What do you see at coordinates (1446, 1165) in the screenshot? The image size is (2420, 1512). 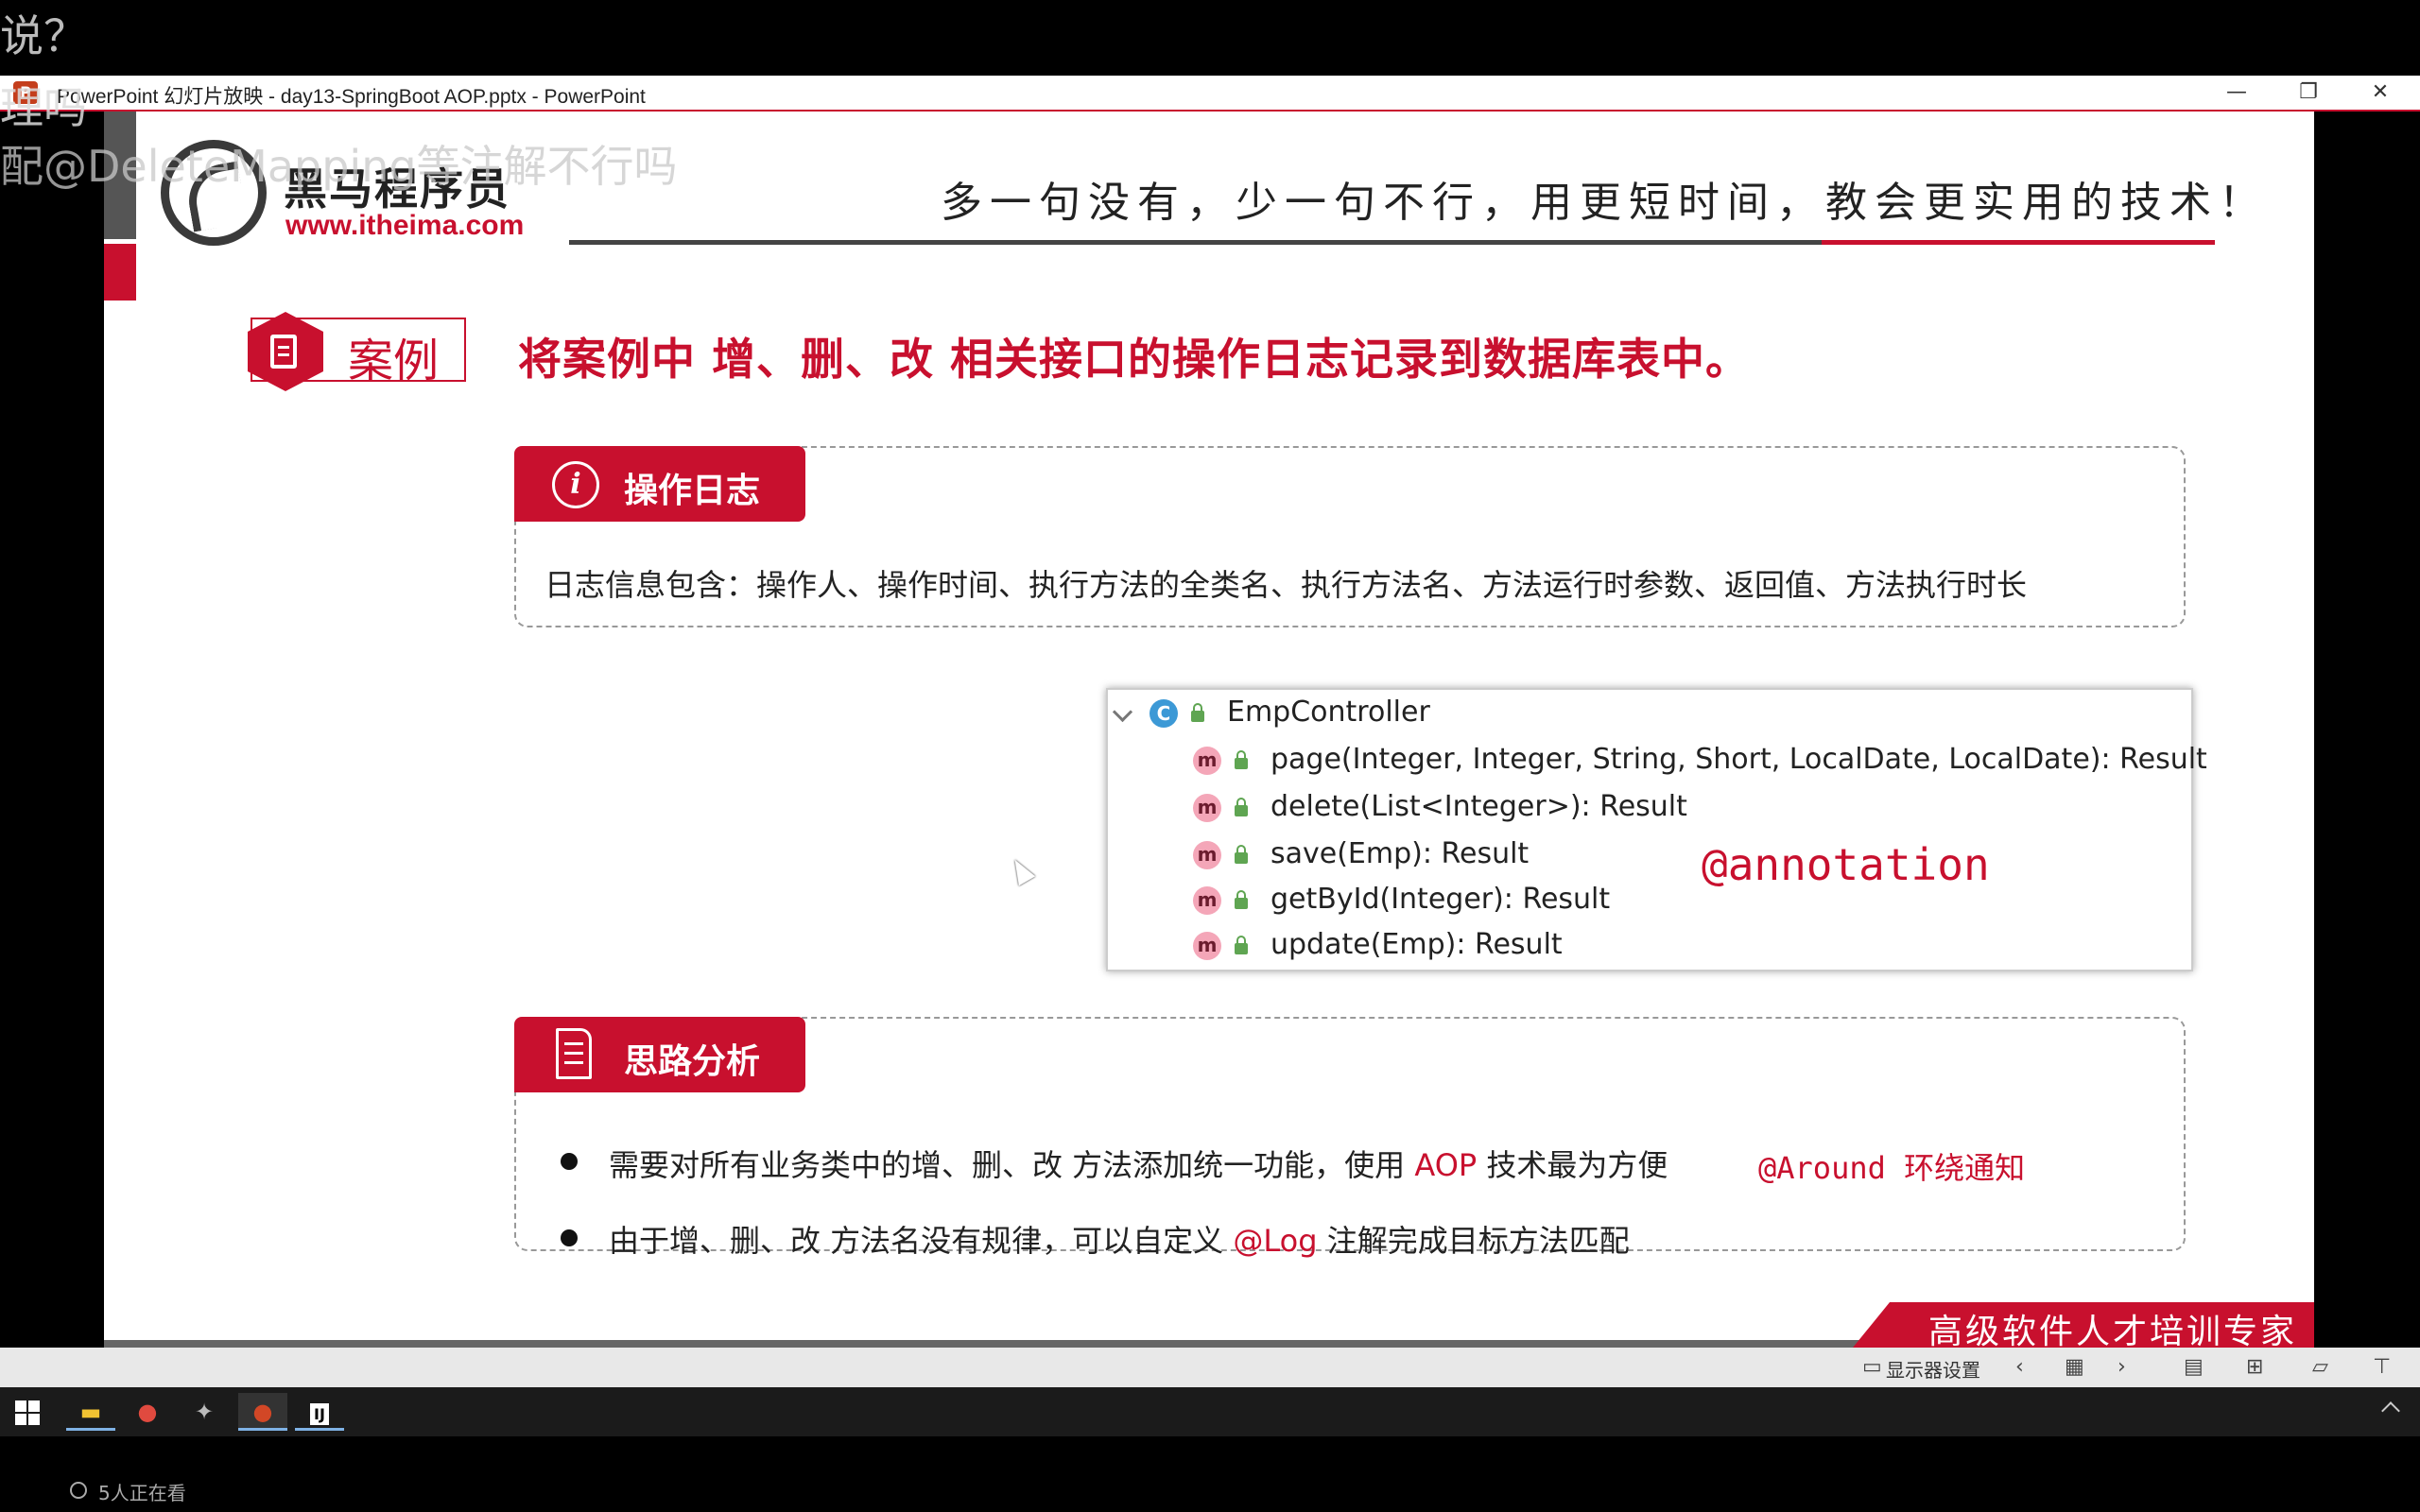 I see `aop-highlight: AOP` at bounding box center [1446, 1165].